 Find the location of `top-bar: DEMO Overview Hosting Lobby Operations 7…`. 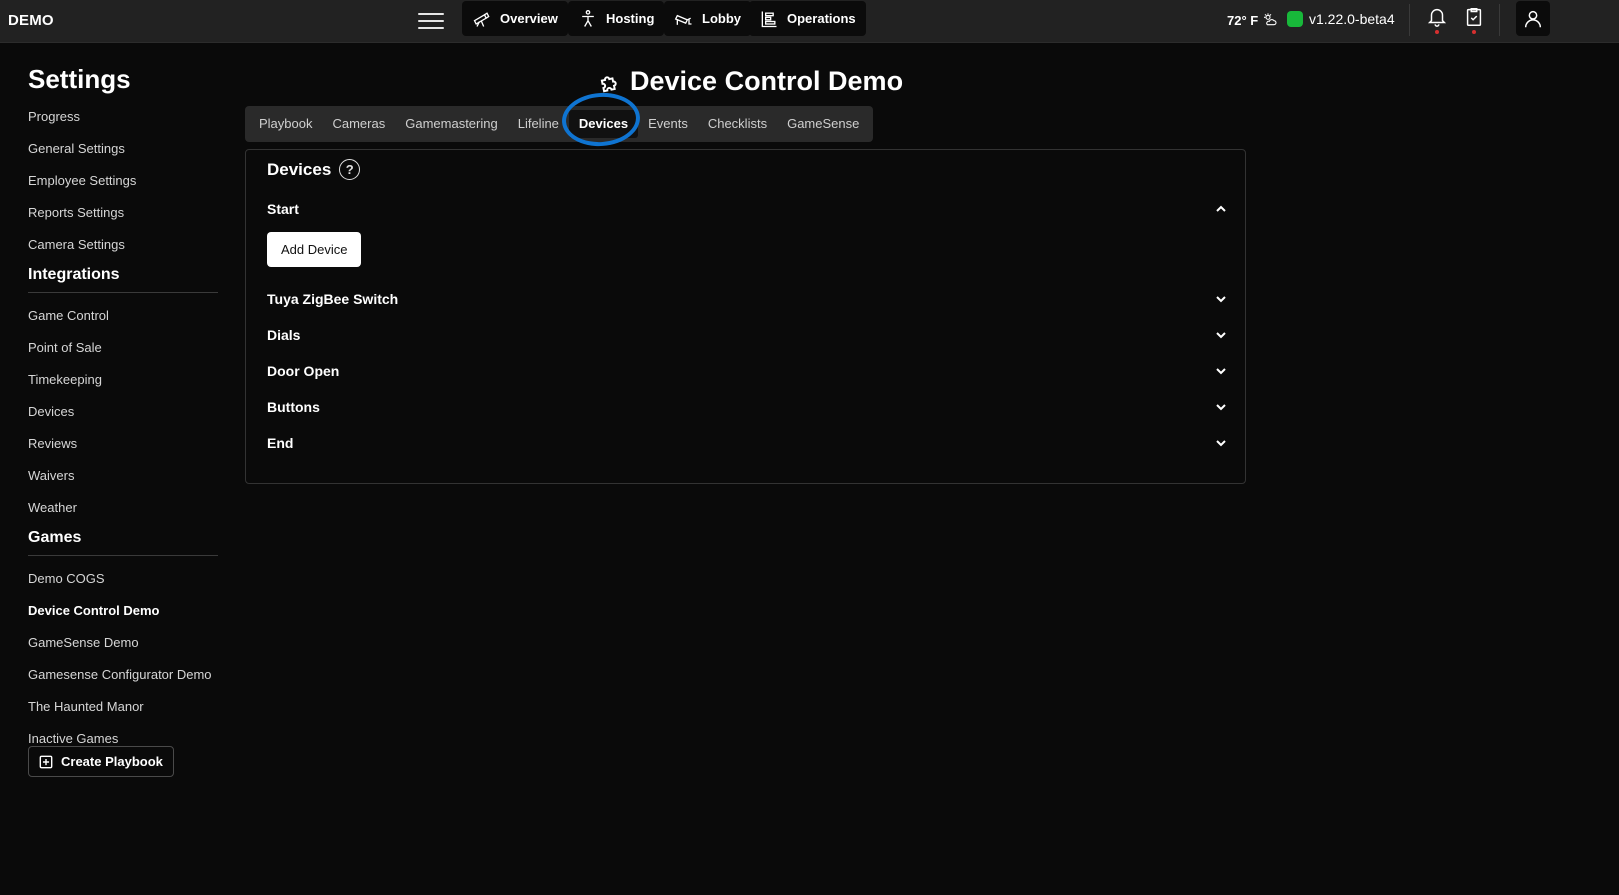

top-bar: DEMO Overview Hosting Lobby Operations 7… is located at coordinates (809, 21).